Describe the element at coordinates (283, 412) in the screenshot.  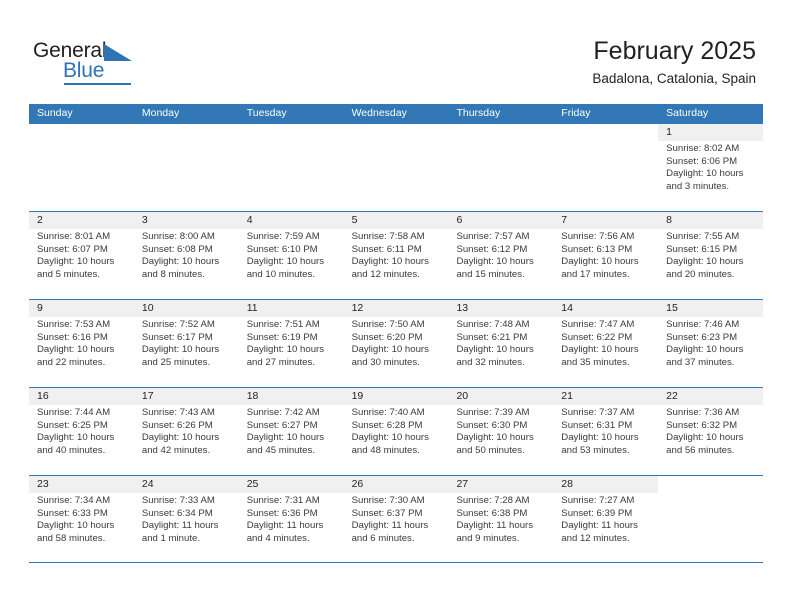
I see `sunrise-text: Sunrise: 7:42 AM` at that location.